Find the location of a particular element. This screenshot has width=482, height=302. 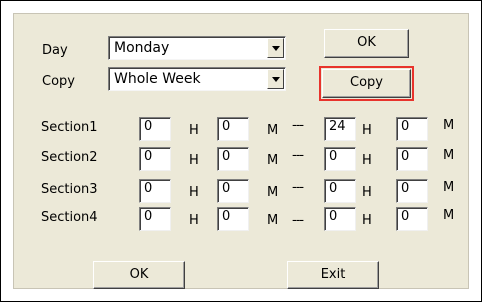

exit-button-label: Exit is located at coordinates (333, 274).